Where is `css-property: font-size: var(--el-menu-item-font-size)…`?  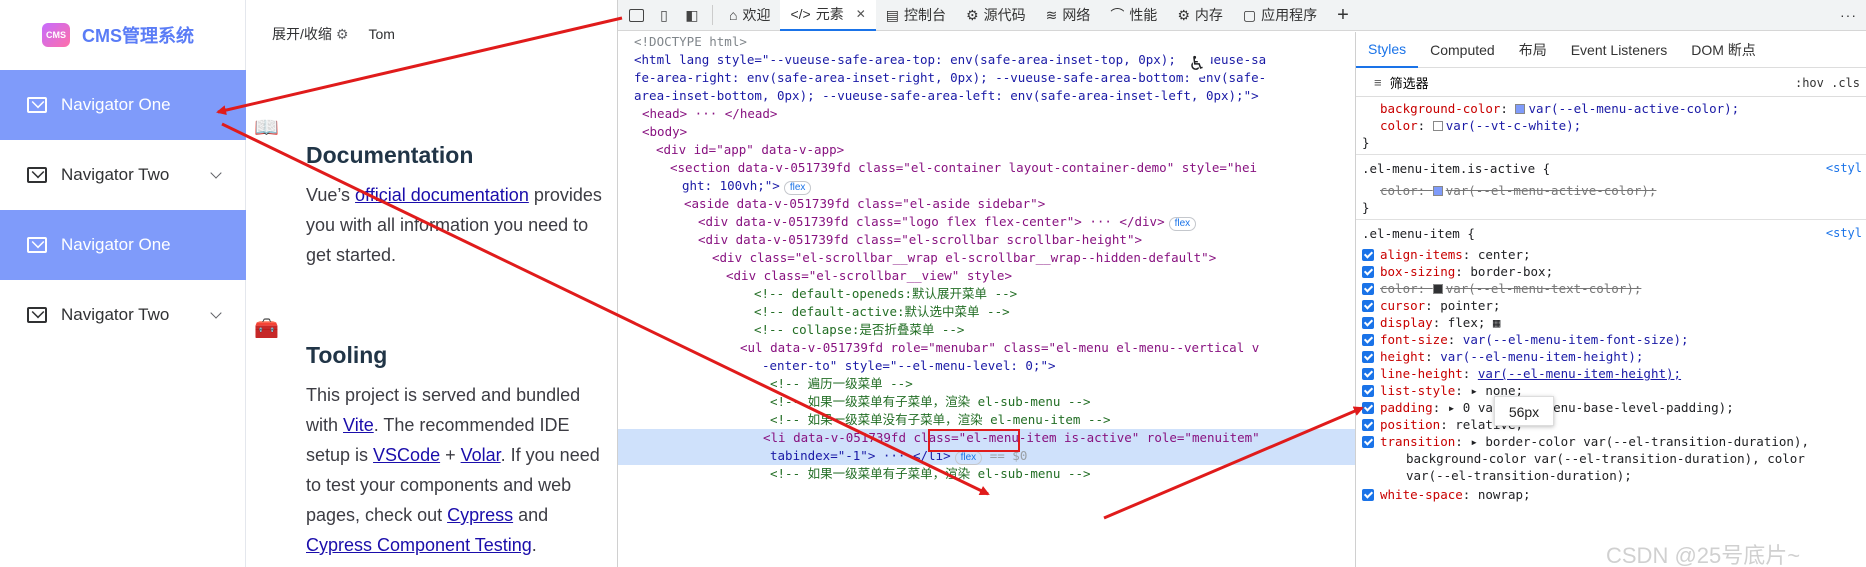 css-property: font-size: var(--el-menu-item-font-size)… is located at coordinates (1612, 339).